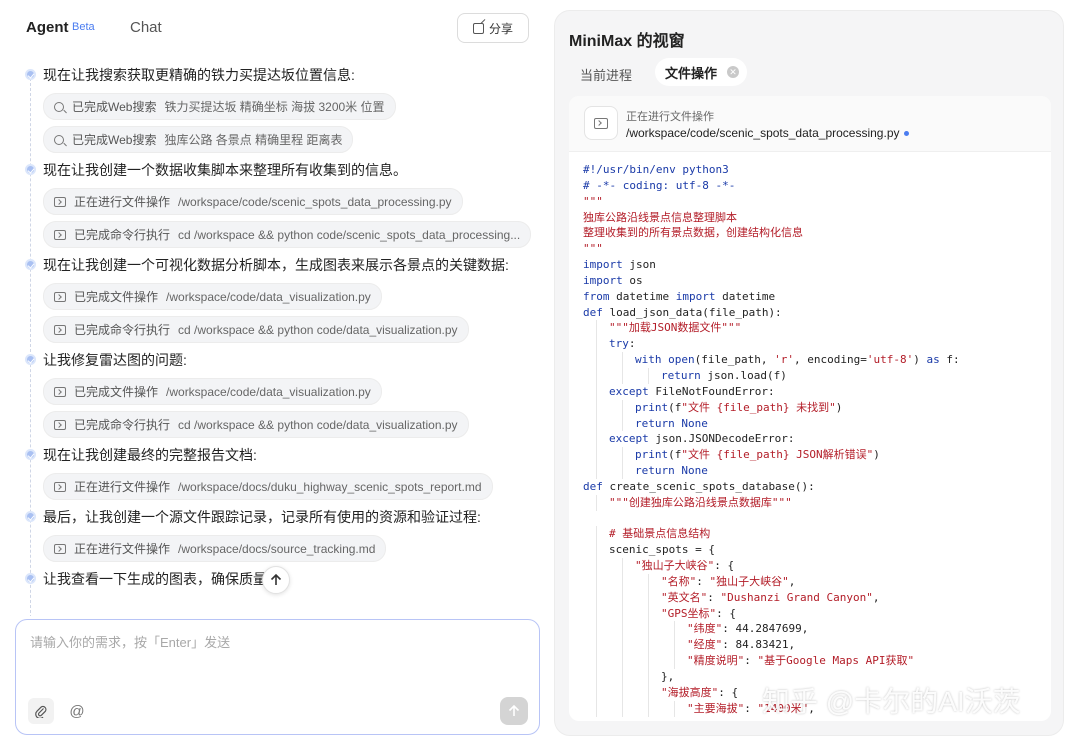 The width and height of the screenshot is (1080, 744). What do you see at coordinates (701, 72) in the screenshot?
I see `tab-file-operations: 文件操作 ✕` at bounding box center [701, 72].